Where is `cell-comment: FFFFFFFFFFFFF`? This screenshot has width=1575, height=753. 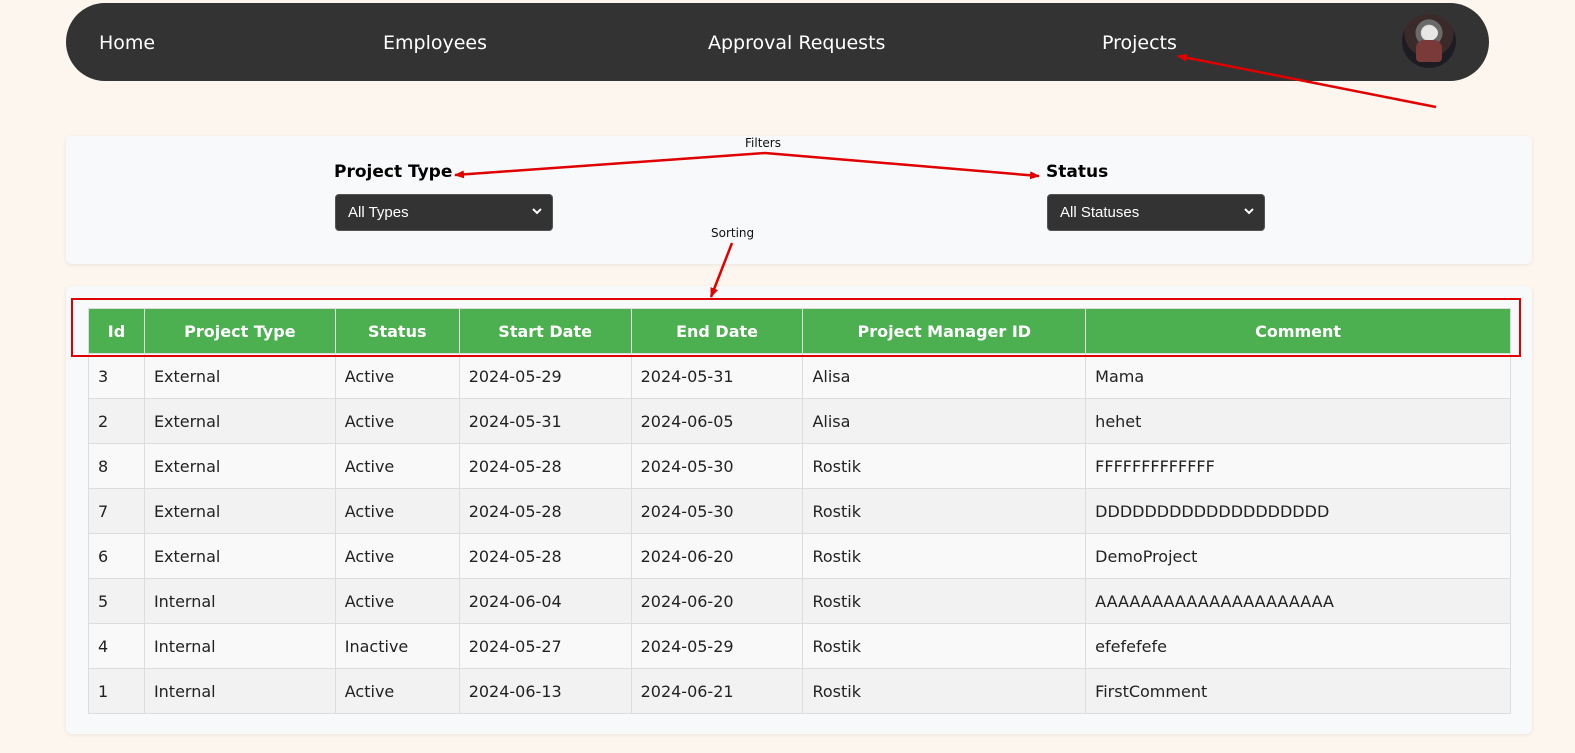
cell-comment: FFFFFFFFFFFFF is located at coordinates (1298, 466).